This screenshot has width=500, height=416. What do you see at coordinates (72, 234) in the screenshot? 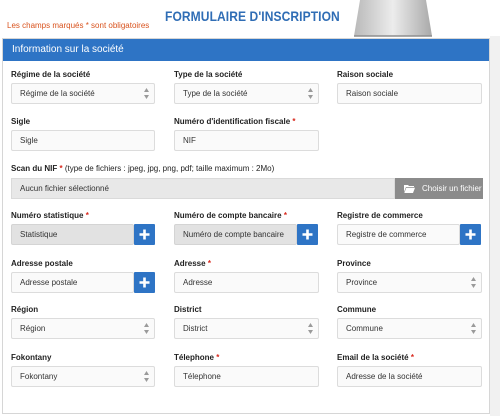
I see `statistique-input: Statistique` at bounding box center [72, 234].